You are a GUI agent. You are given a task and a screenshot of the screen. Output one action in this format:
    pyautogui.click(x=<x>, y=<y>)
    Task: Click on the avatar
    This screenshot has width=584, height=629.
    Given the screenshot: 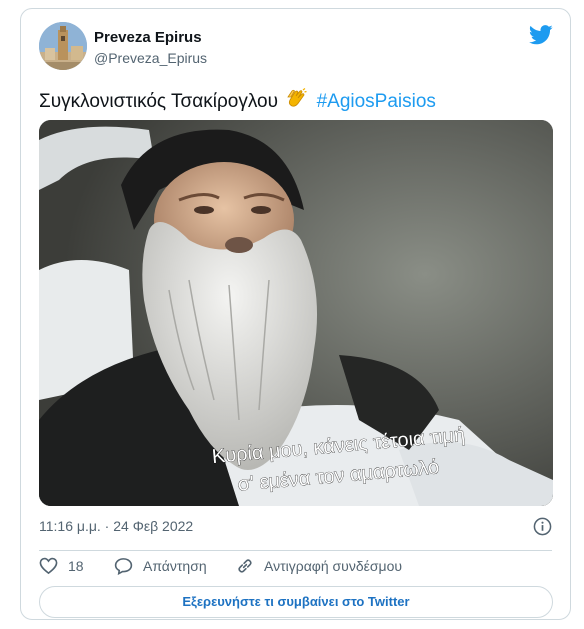 What is the action you would take?
    pyautogui.click(x=63, y=46)
    